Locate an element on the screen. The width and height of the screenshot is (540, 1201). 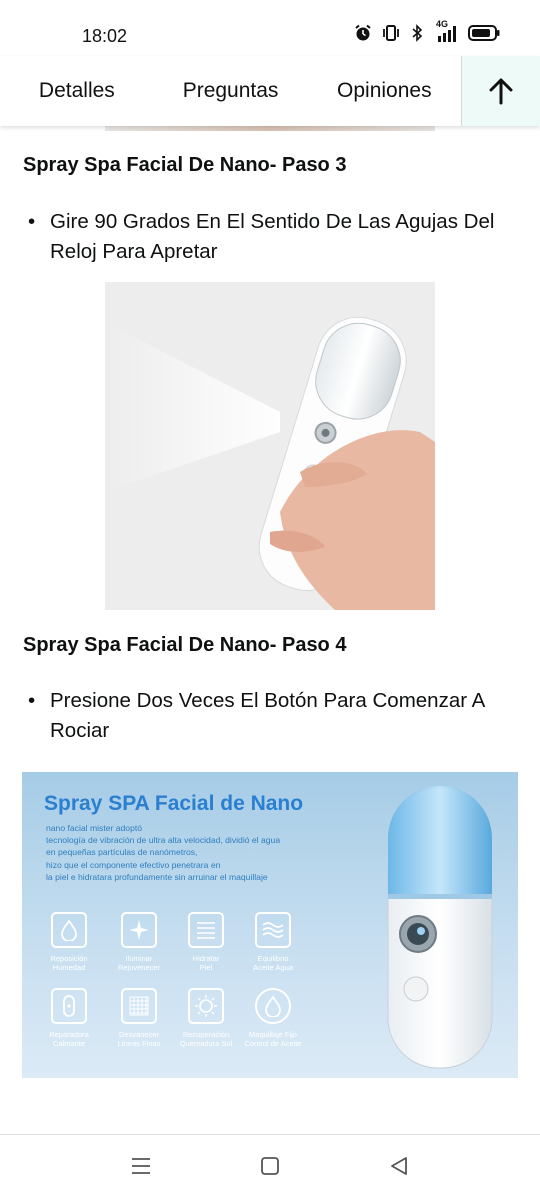
status-time: 18:02 is located at coordinates (105, 36).